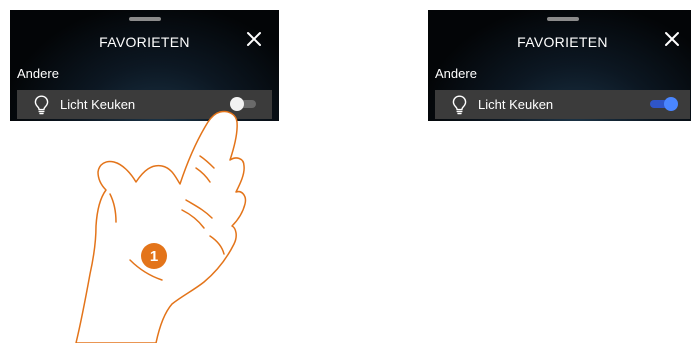 The image size is (691, 343). I want to click on favorite-item-row: Licht Keuken, so click(562, 104).